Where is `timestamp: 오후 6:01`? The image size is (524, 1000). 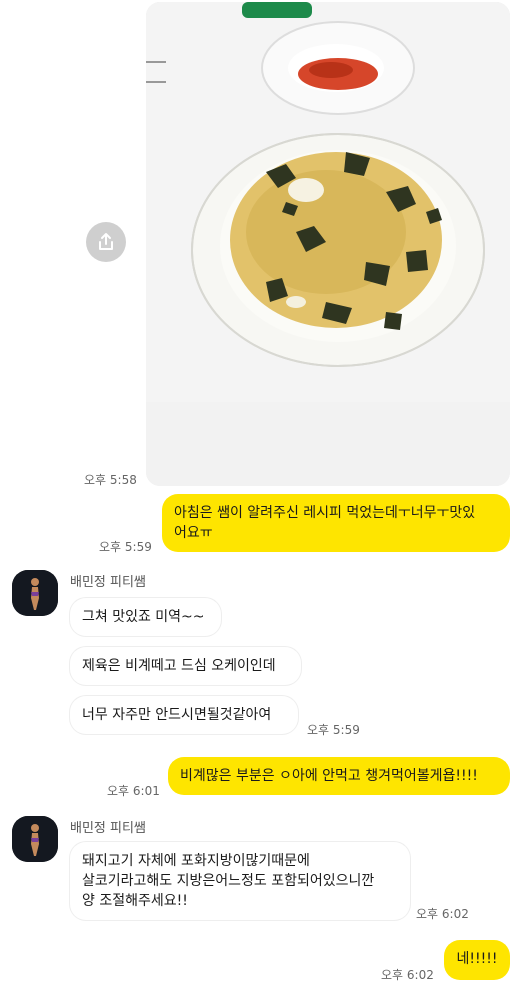 timestamp: 오후 6:01 is located at coordinates (133, 791).